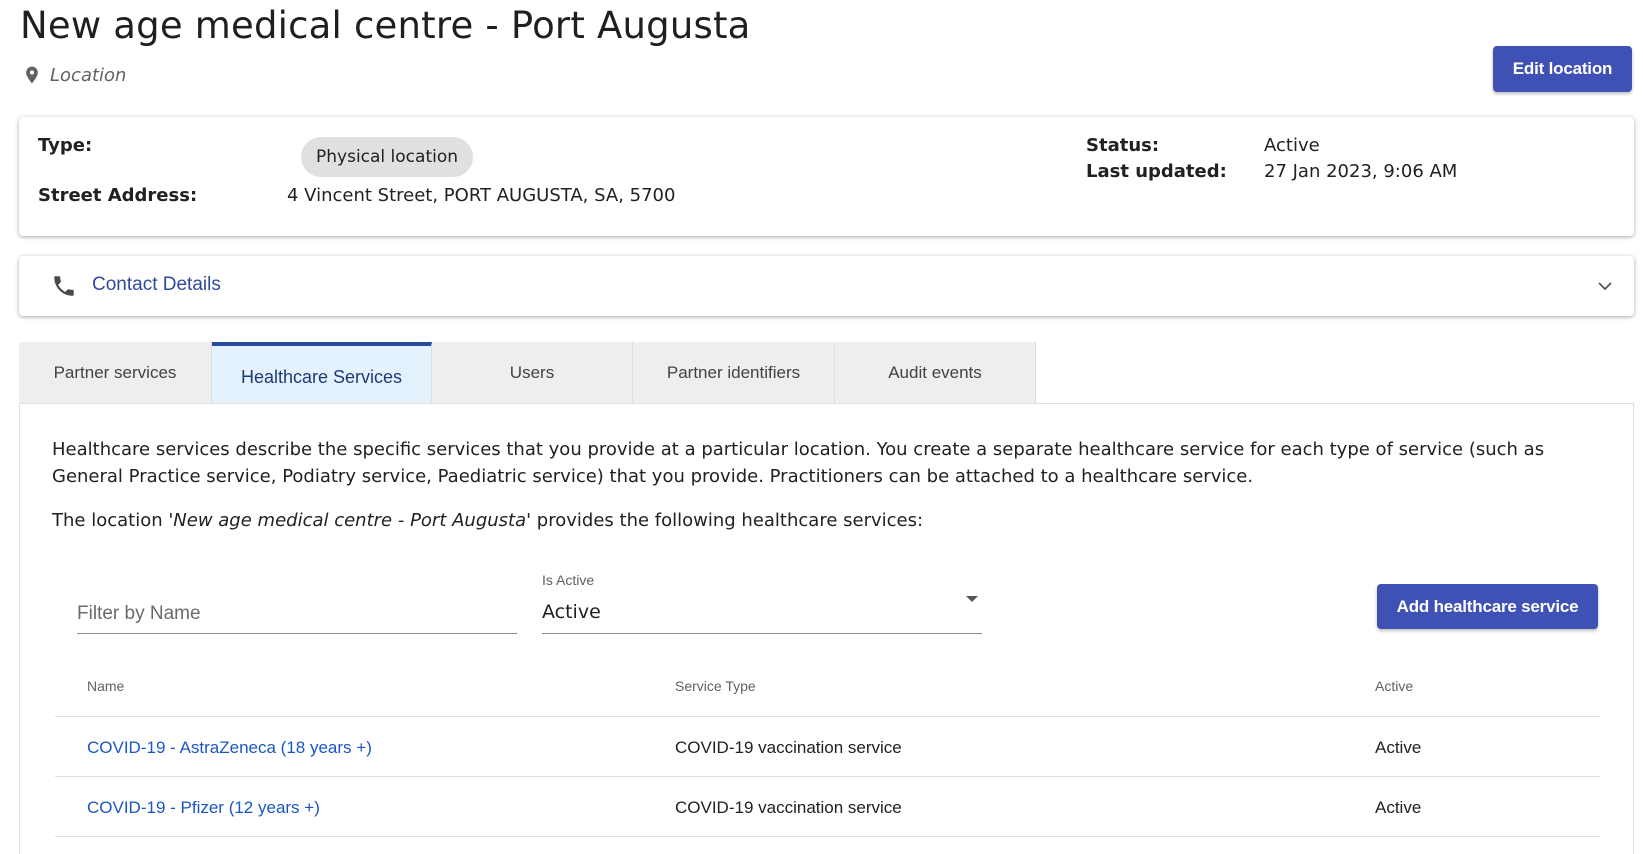 Image resolution: width=1643 pixels, height=854 pixels. Describe the element at coordinates (568, 580) in the screenshot. I see `is-active-label: Is Active` at that location.